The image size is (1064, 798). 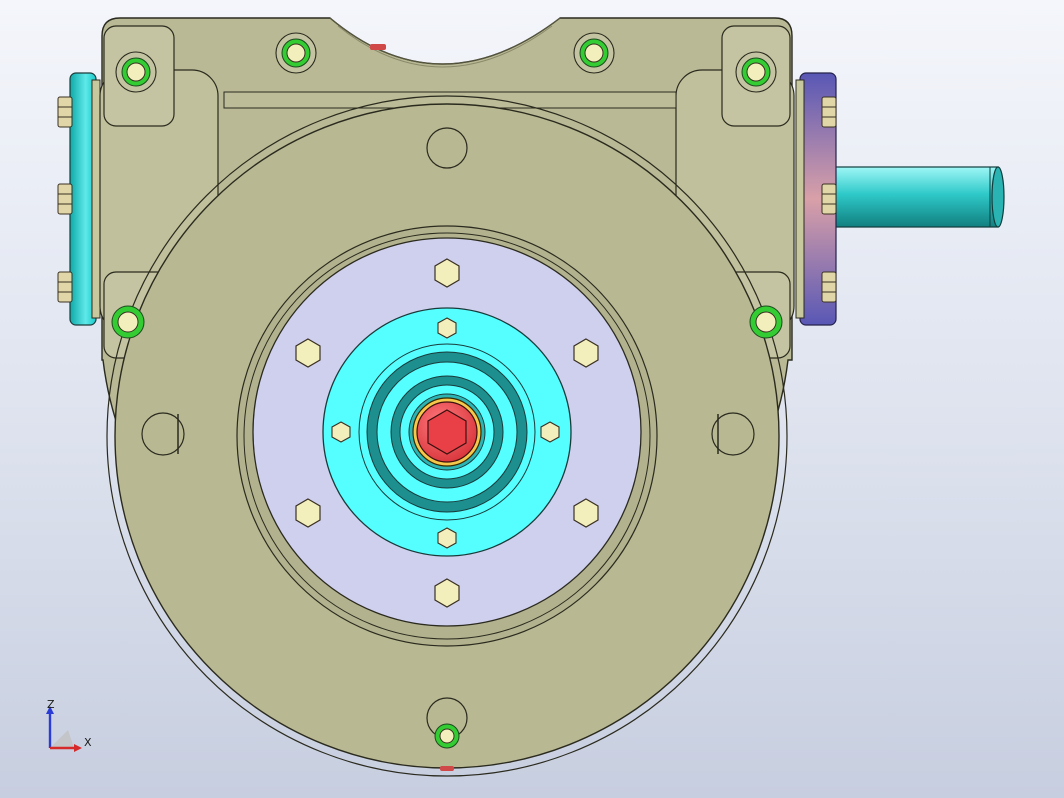 What do you see at coordinates (915, 197) in the screenshot?
I see `input-shaft` at bounding box center [915, 197].